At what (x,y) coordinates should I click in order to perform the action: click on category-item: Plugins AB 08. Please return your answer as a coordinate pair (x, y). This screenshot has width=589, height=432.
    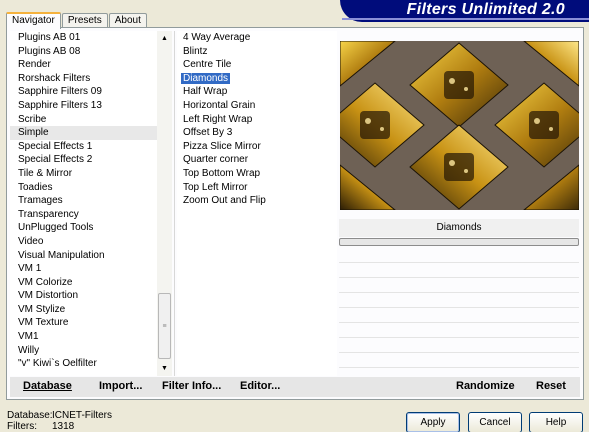
    Looking at the image, I should click on (85, 52).